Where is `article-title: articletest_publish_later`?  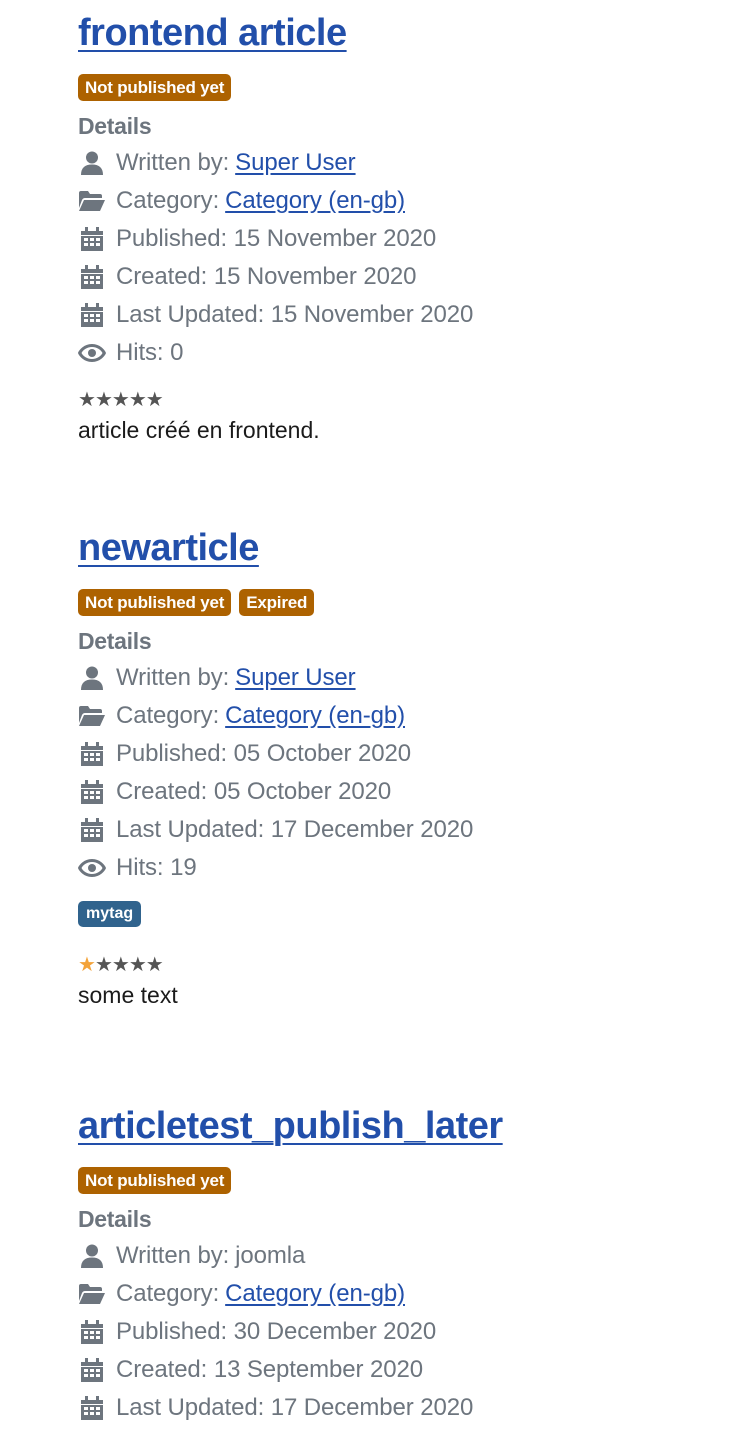 article-title: articletest_publish_later is located at coordinates (394, 1126).